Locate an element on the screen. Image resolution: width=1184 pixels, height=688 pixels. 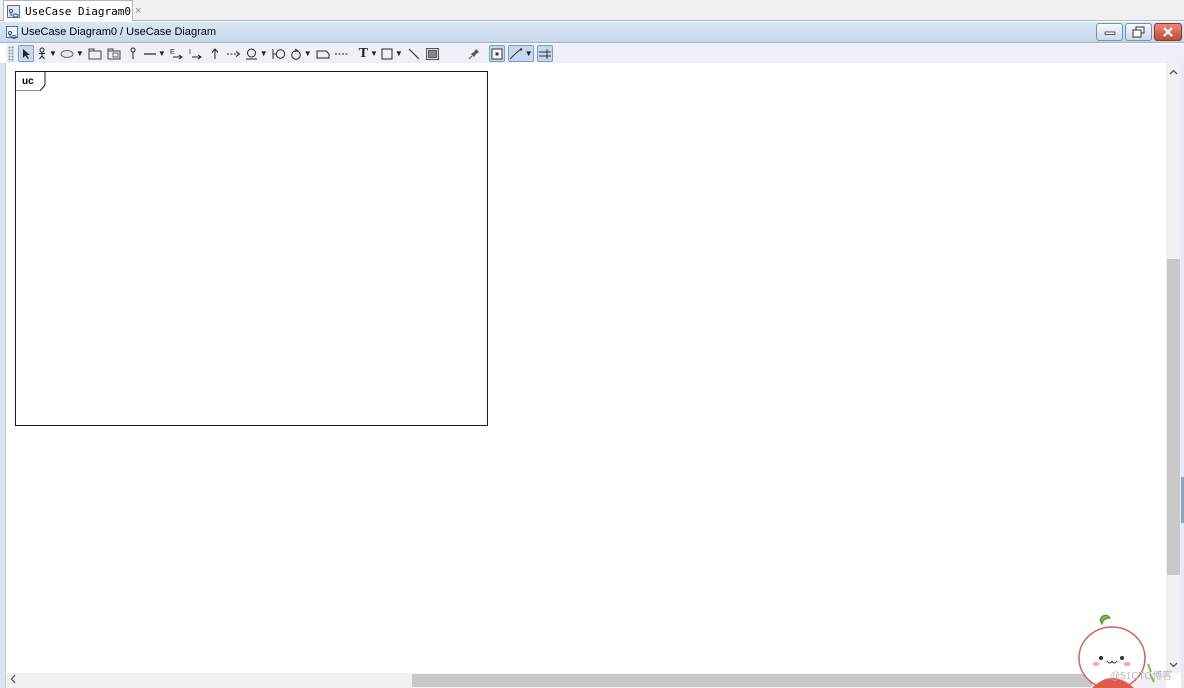
line-style-tool: ▼ is located at coordinates (520, 53).